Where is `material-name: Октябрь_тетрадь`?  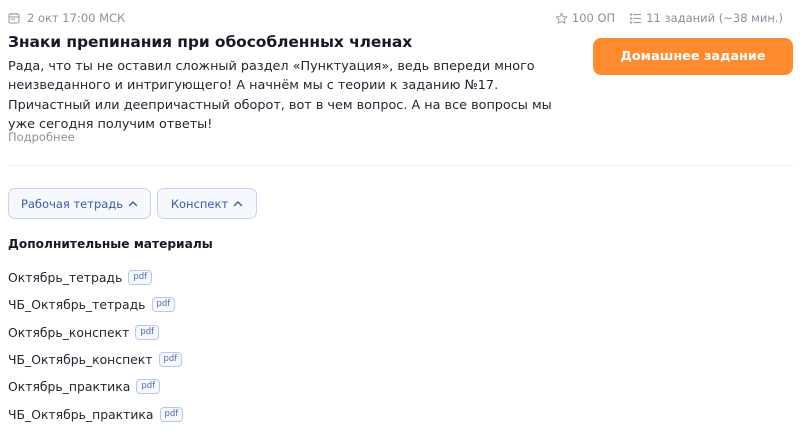 material-name: Октябрь_тетрадь is located at coordinates (65, 277).